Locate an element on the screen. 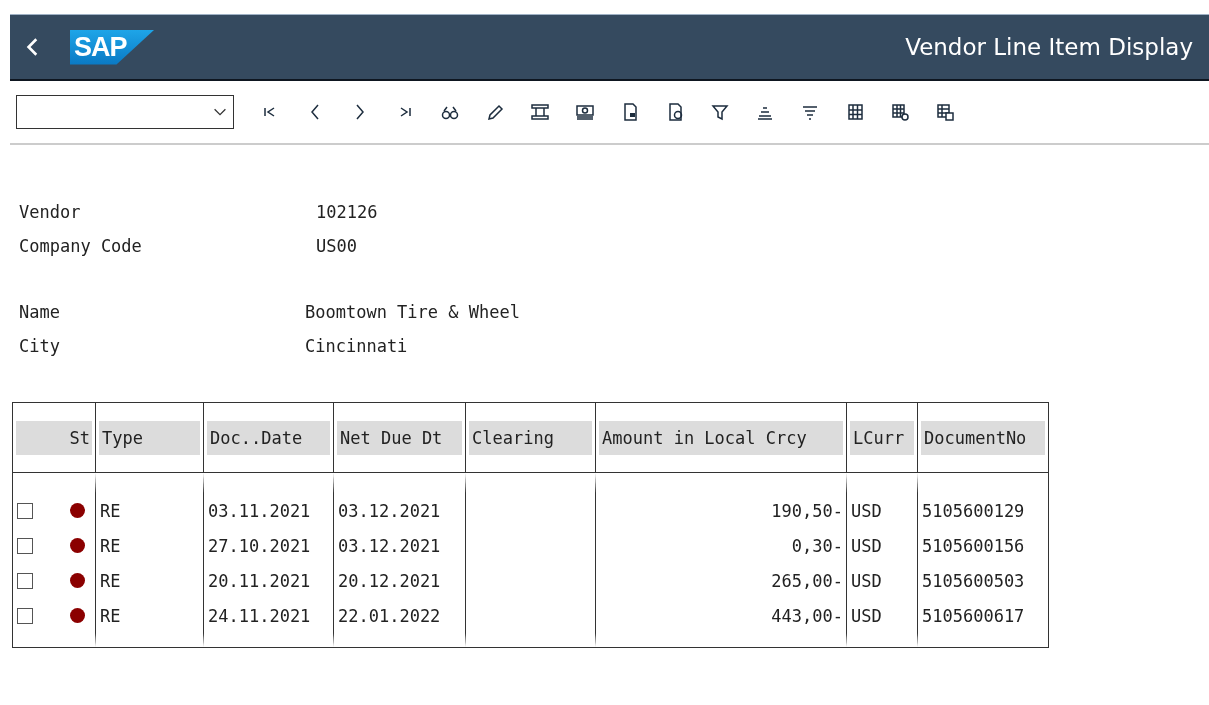 This screenshot has width=1209, height=705. field-label: Vendor is located at coordinates (50, 212).